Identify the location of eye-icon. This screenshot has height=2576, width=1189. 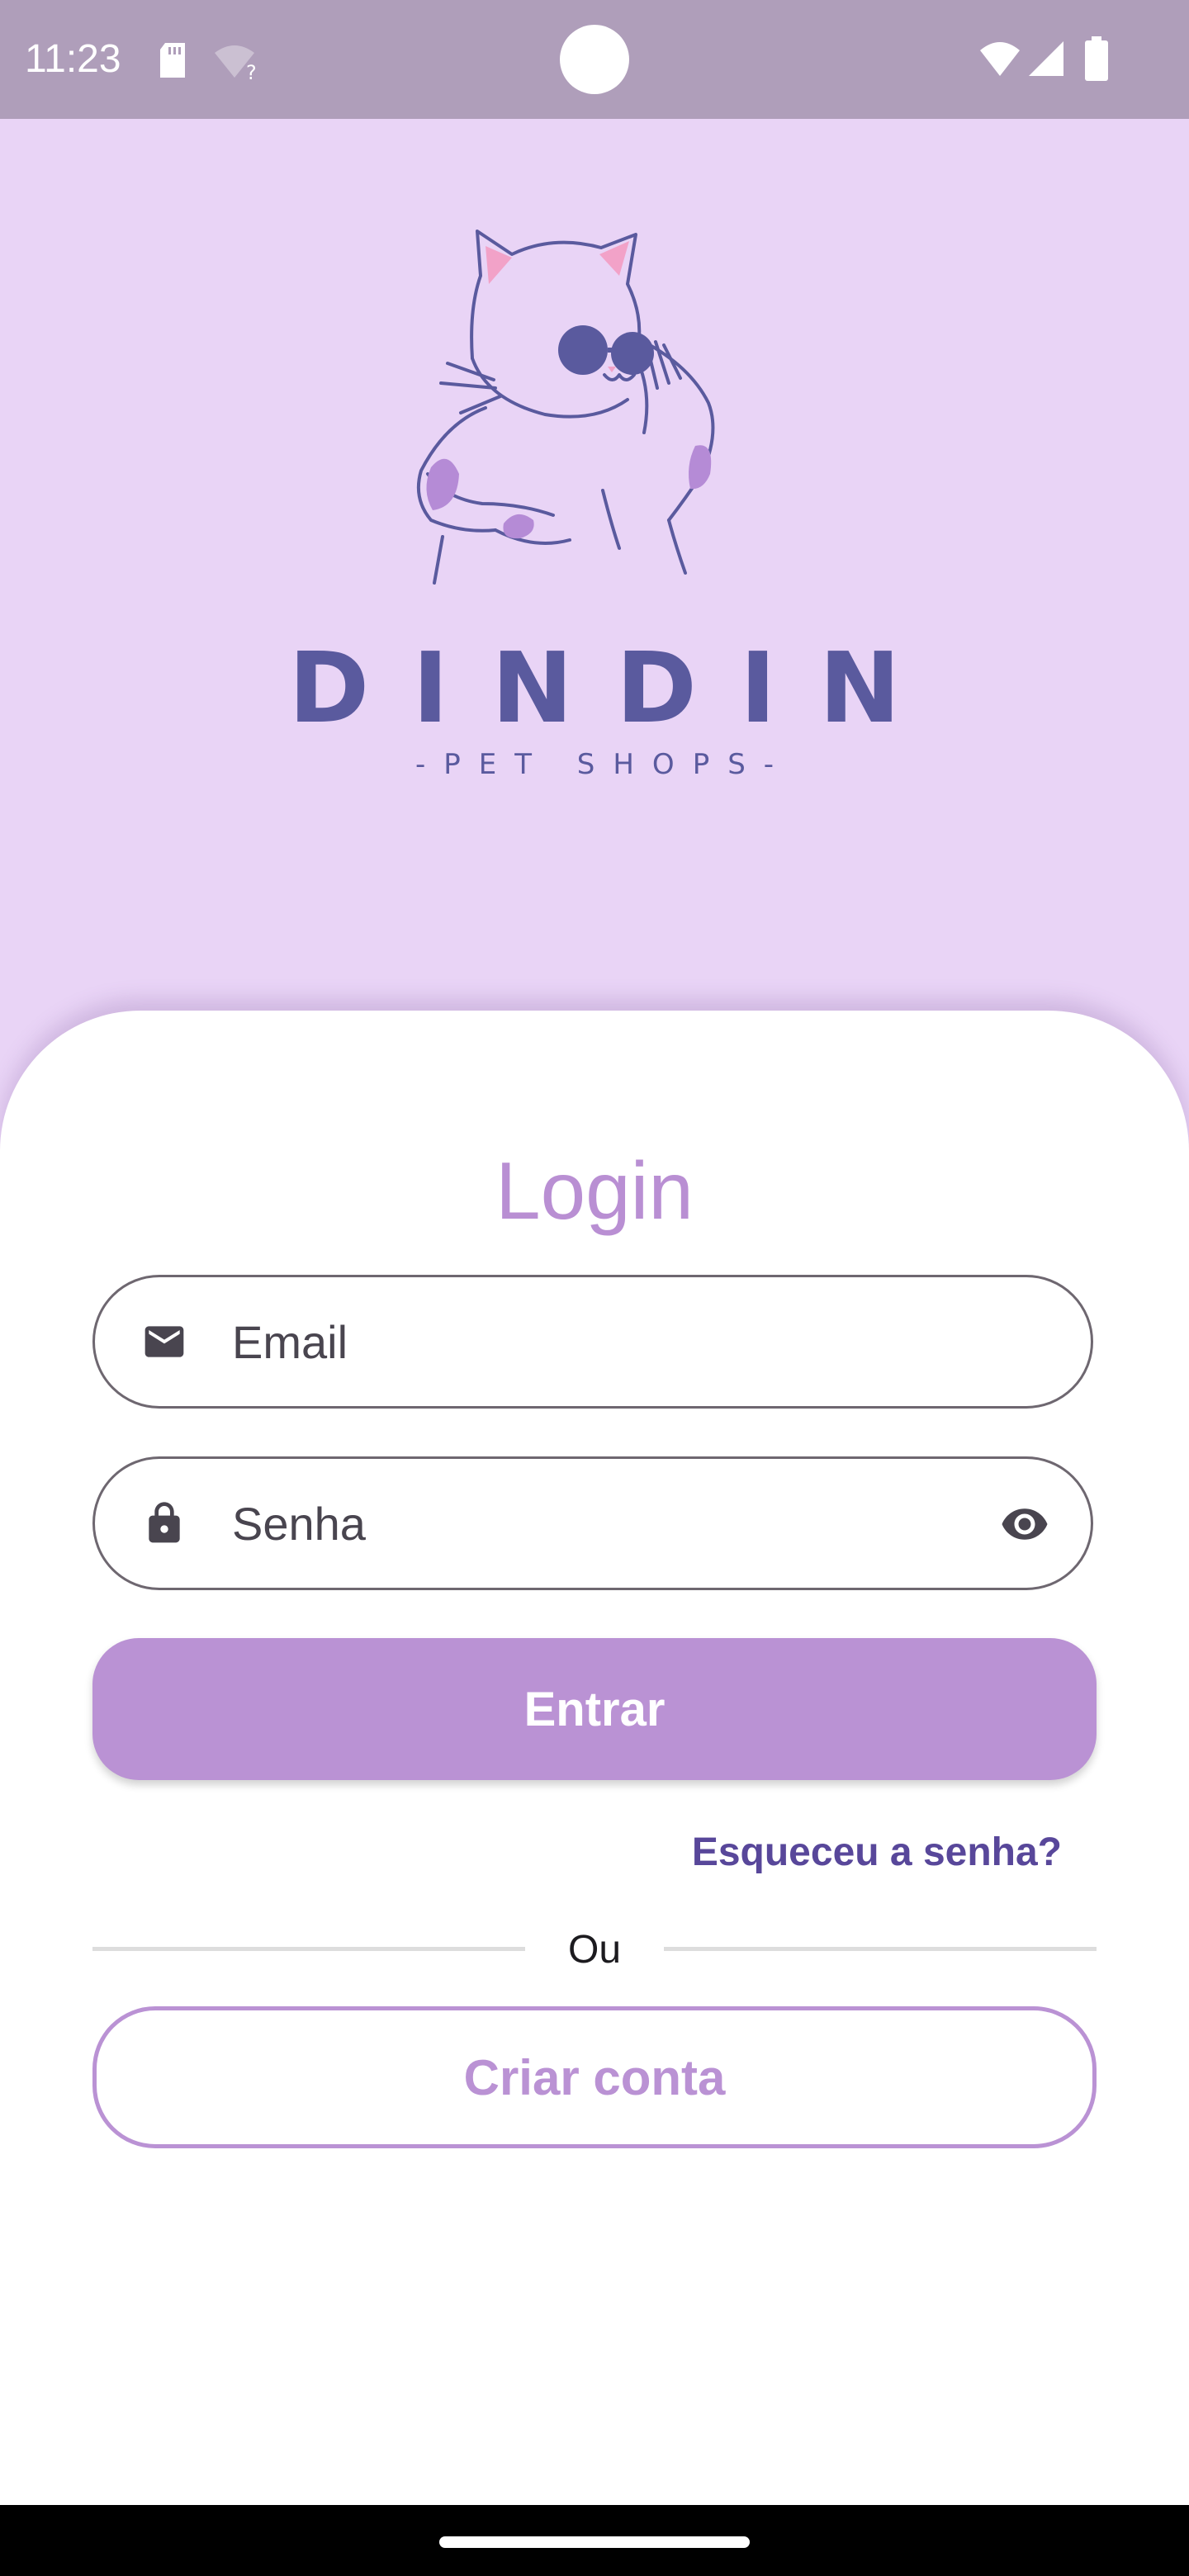
(1025, 1524).